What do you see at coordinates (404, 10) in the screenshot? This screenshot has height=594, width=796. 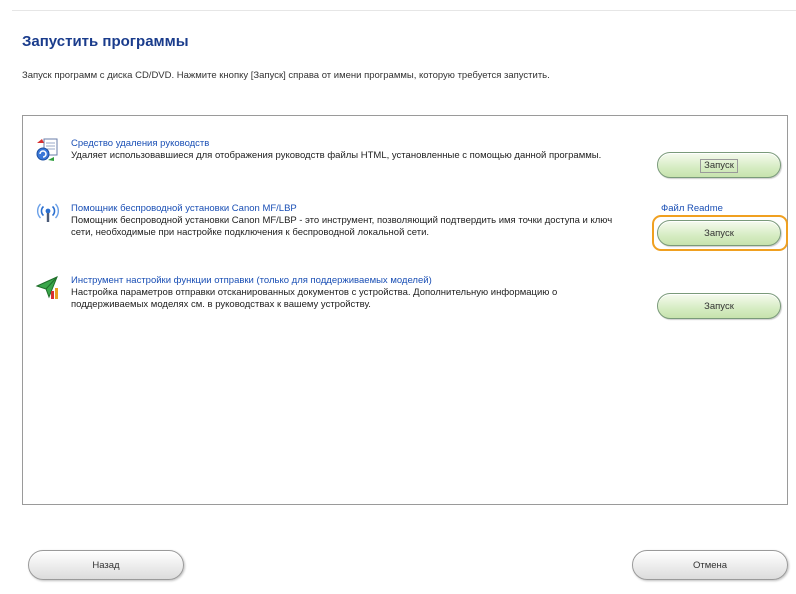 I see `top-divider` at bounding box center [404, 10].